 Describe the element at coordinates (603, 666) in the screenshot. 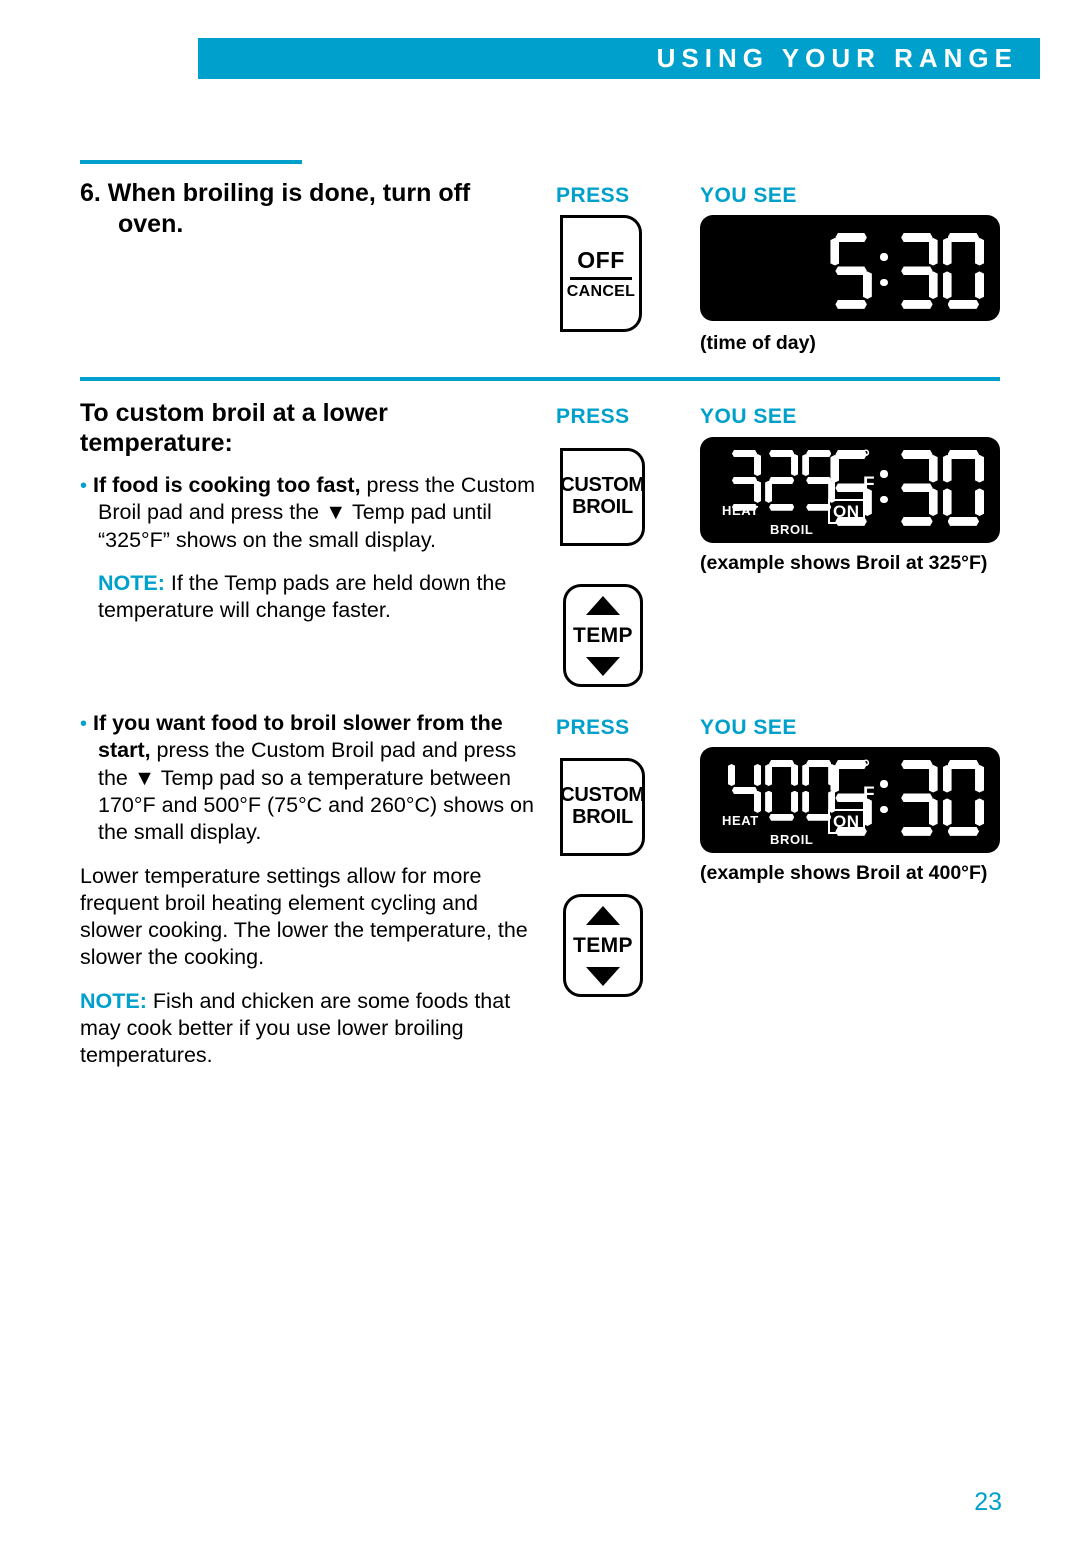

I see `temp-down-arrow-icon` at that location.